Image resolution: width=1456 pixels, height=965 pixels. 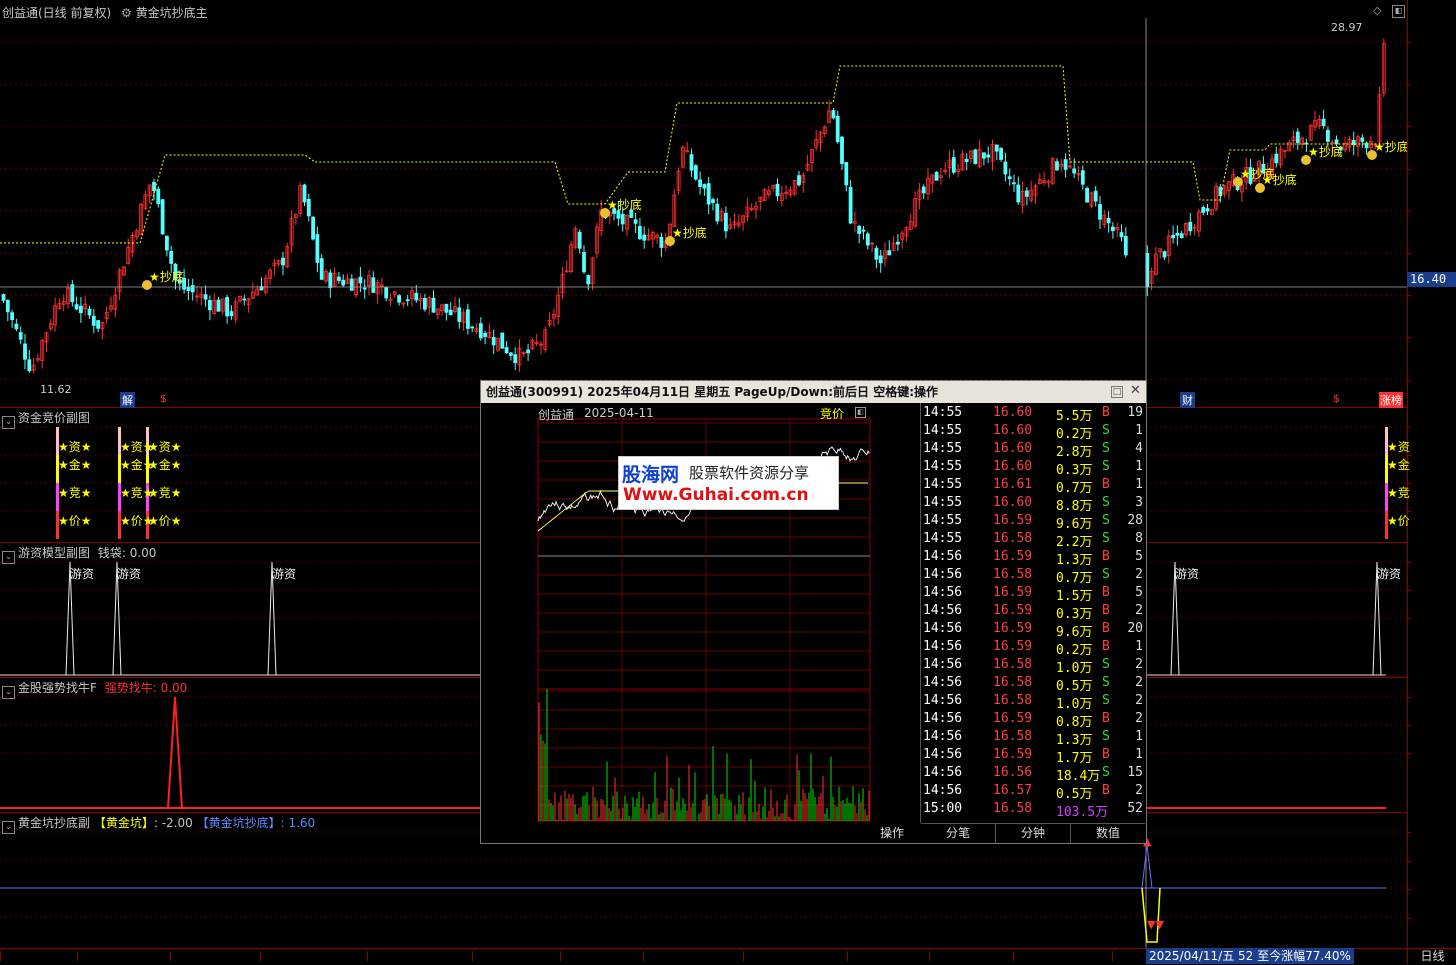 What do you see at coordinates (1033, 684) in the screenshot?
I see `trade-row: 14:56 16.58 0.5万 S 2` at bounding box center [1033, 684].